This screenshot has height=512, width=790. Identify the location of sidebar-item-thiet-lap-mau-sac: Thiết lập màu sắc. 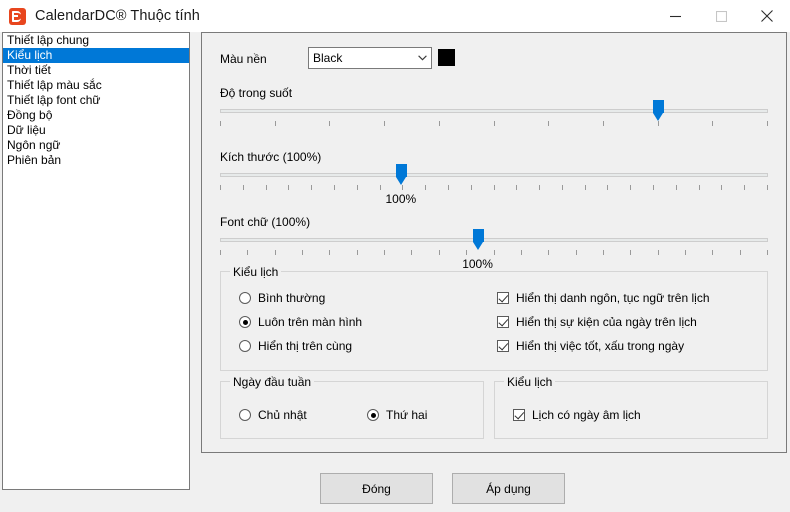
(96, 85).